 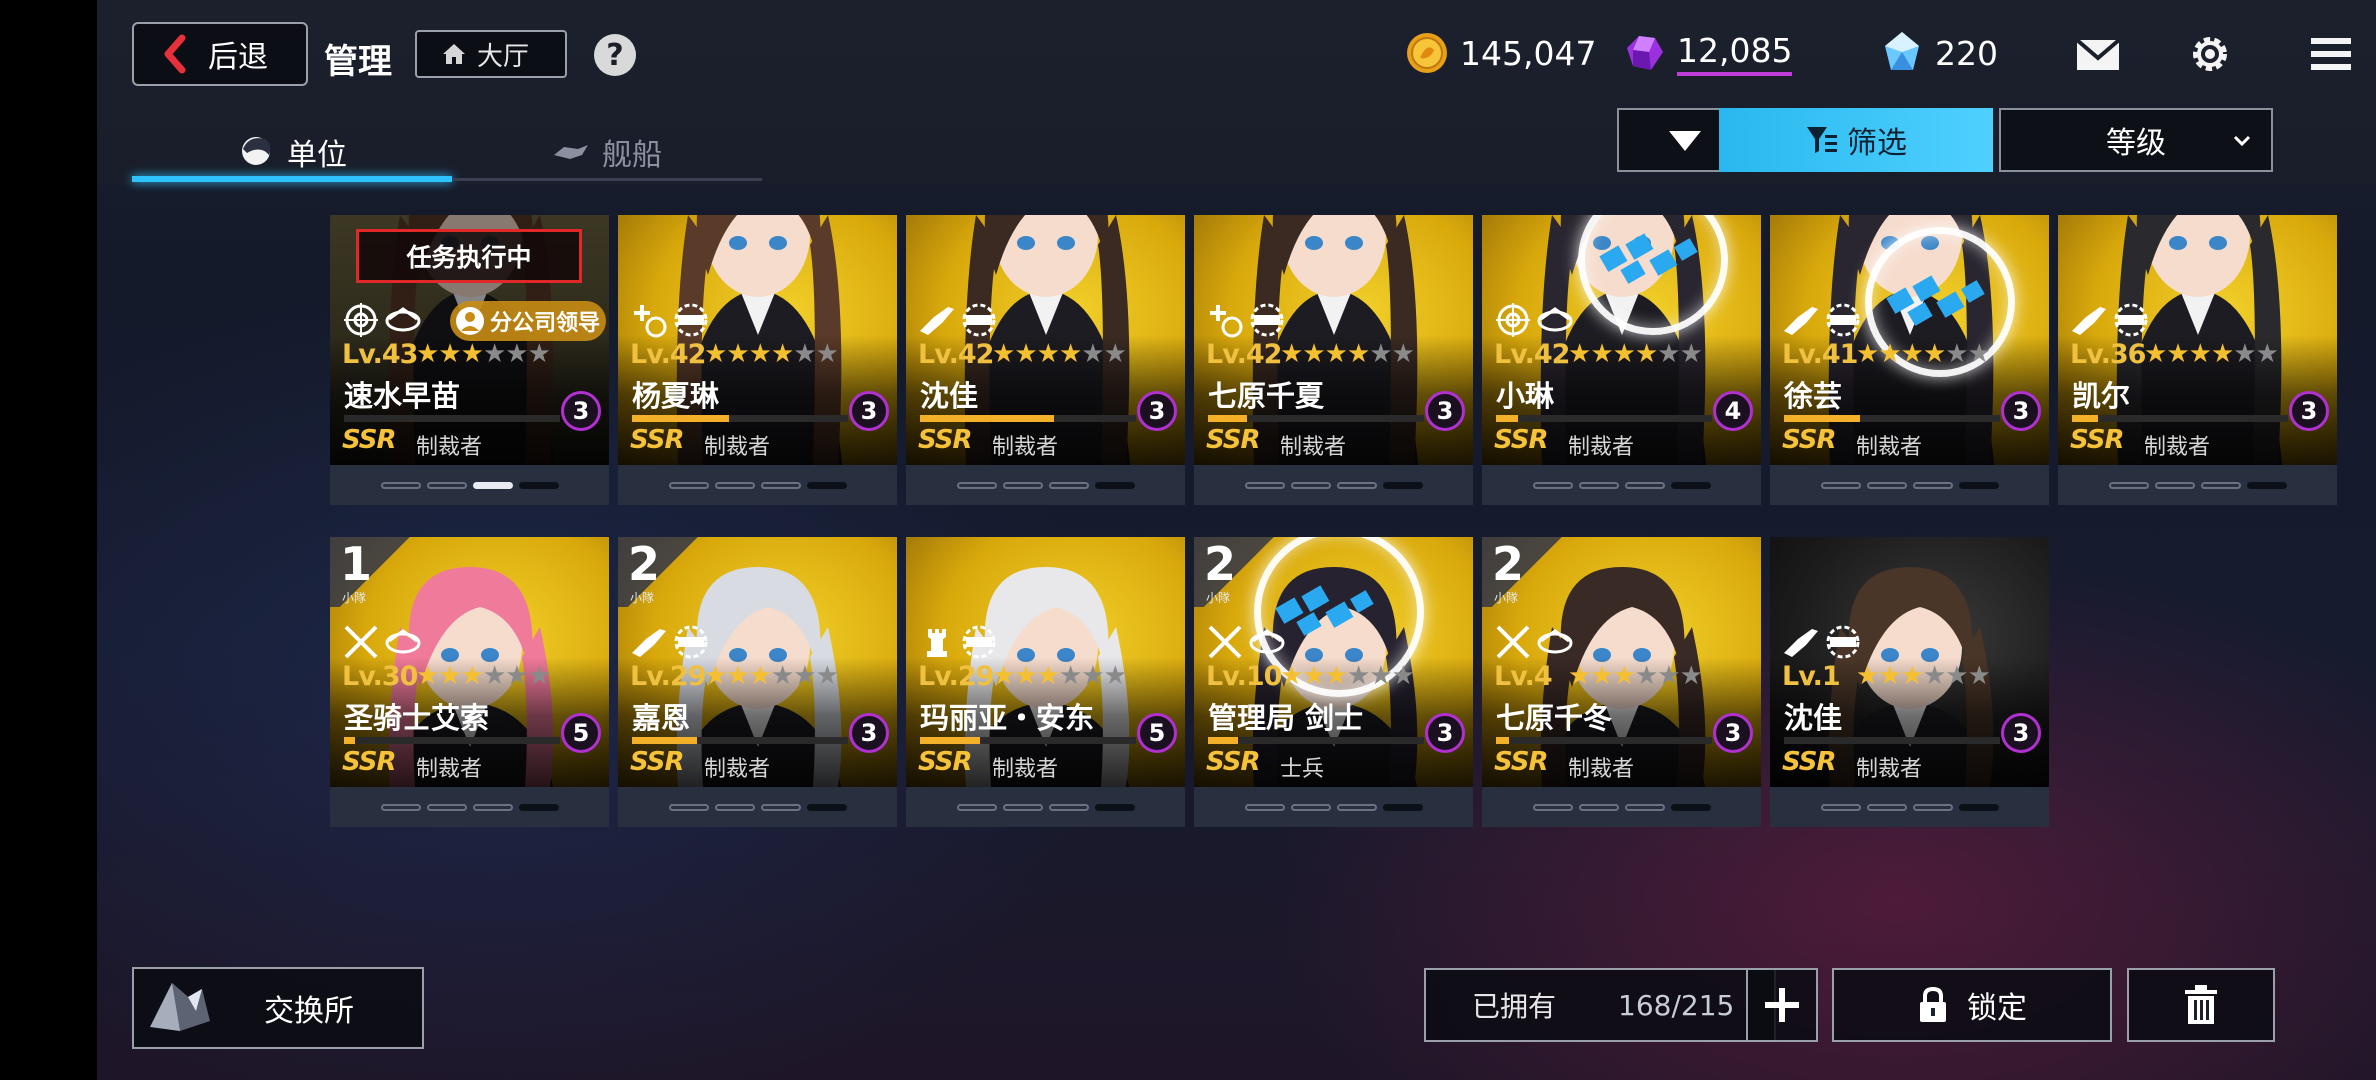 I want to click on rook-role-icon, so click(x=937, y=643).